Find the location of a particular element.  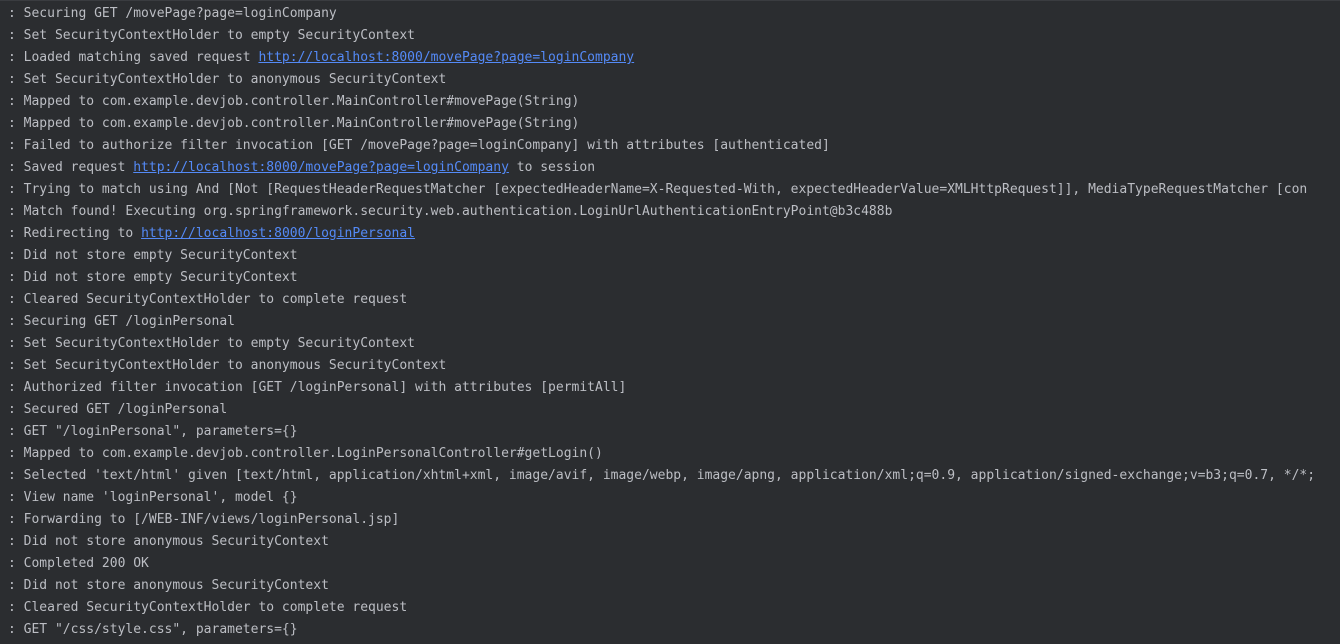

log-line: : View name 'loginPersonal', model {} is located at coordinates (661, 498).